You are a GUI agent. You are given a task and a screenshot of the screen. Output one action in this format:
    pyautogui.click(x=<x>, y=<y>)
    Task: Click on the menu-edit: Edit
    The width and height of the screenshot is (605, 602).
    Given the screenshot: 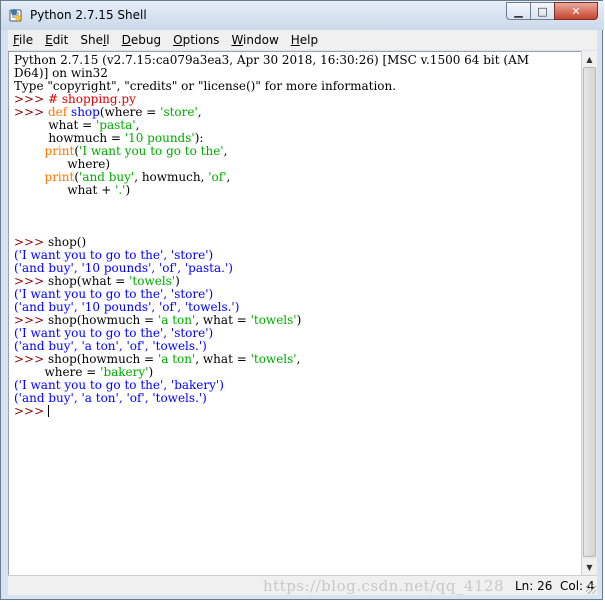 What is the action you would take?
    pyautogui.click(x=56, y=40)
    